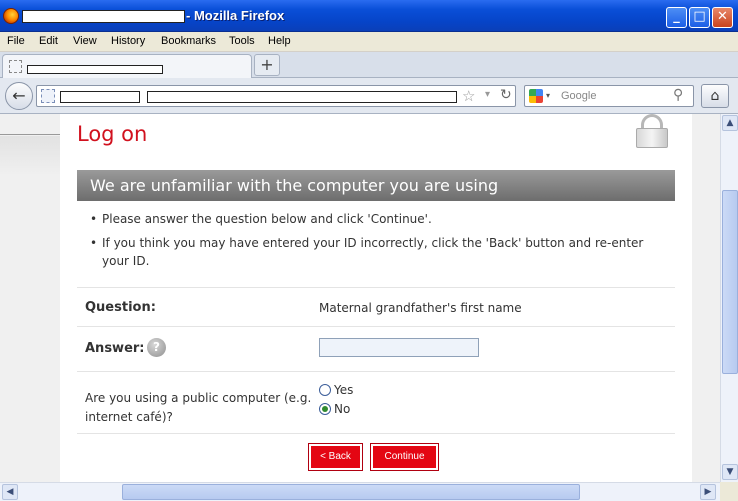 The width and height of the screenshot is (738, 501). What do you see at coordinates (652, 132) in the screenshot?
I see `lock-icon` at bounding box center [652, 132].